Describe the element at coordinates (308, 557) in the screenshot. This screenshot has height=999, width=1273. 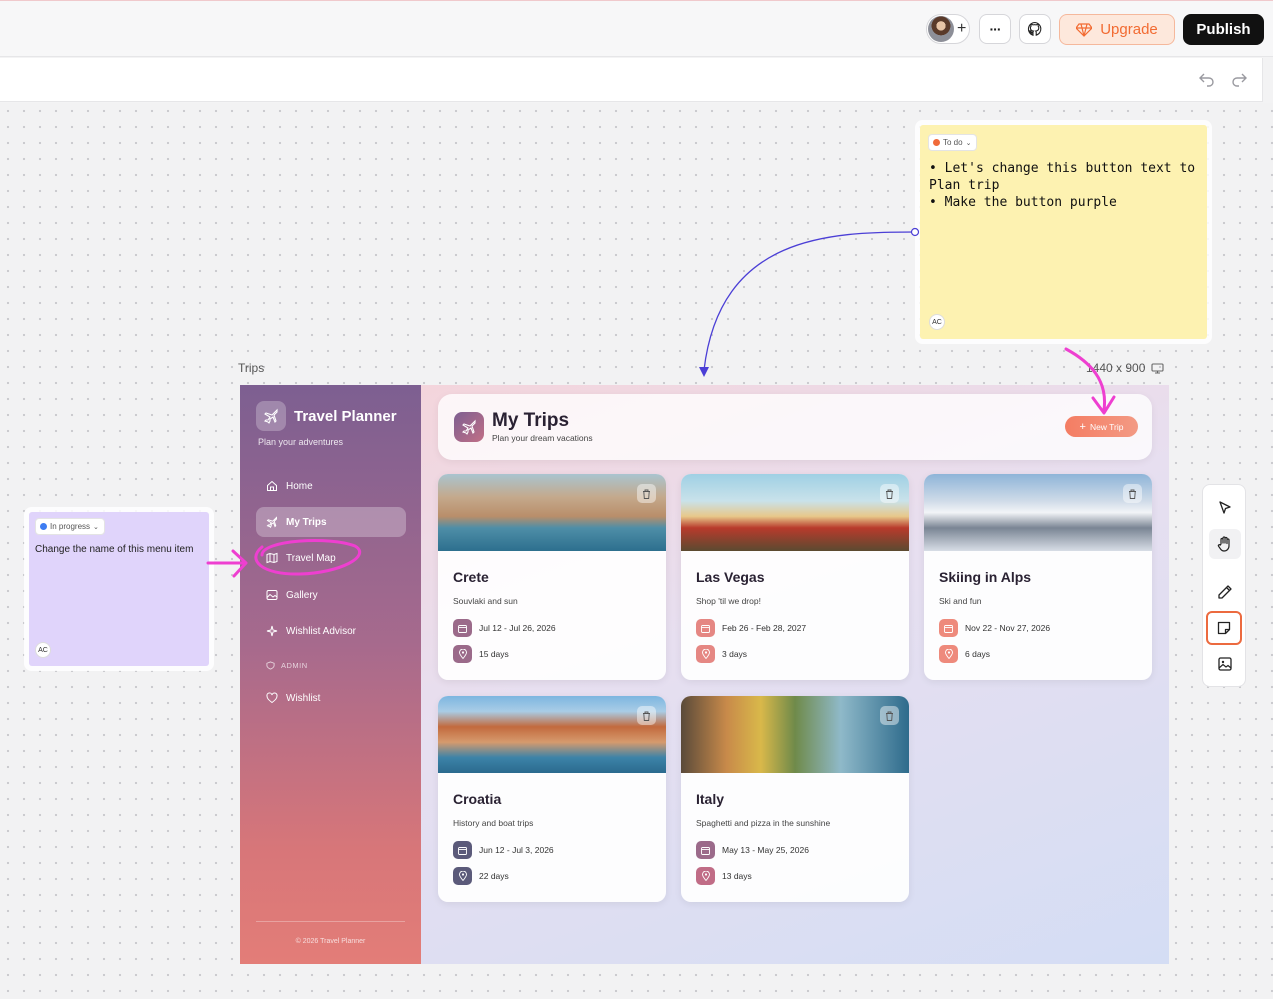
I see `pink-circle-around-travel-map` at that location.